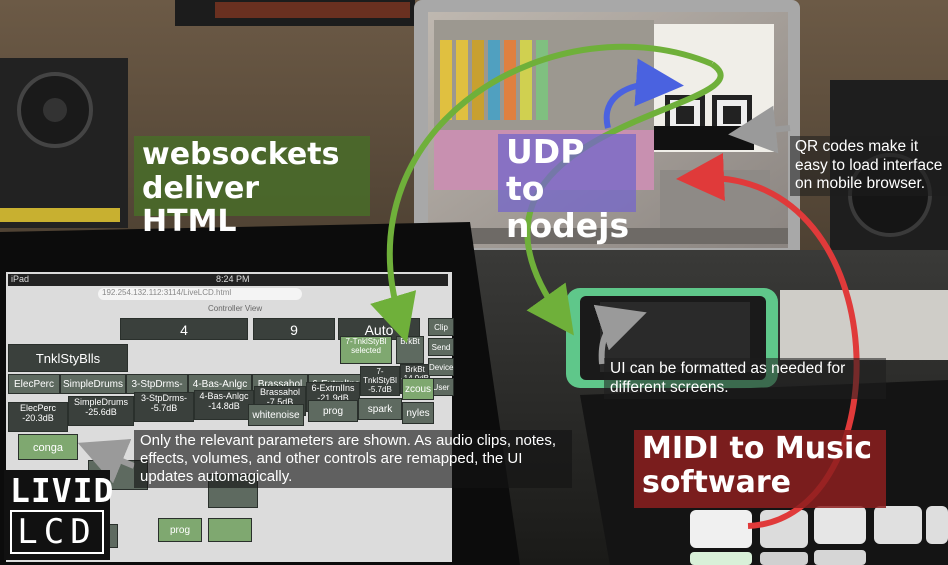 This screenshot has height=565, width=948. What do you see at coordinates (716, 482) in the screenshot?
I see `midi-line-2: software` at bounding box center [716, 482].